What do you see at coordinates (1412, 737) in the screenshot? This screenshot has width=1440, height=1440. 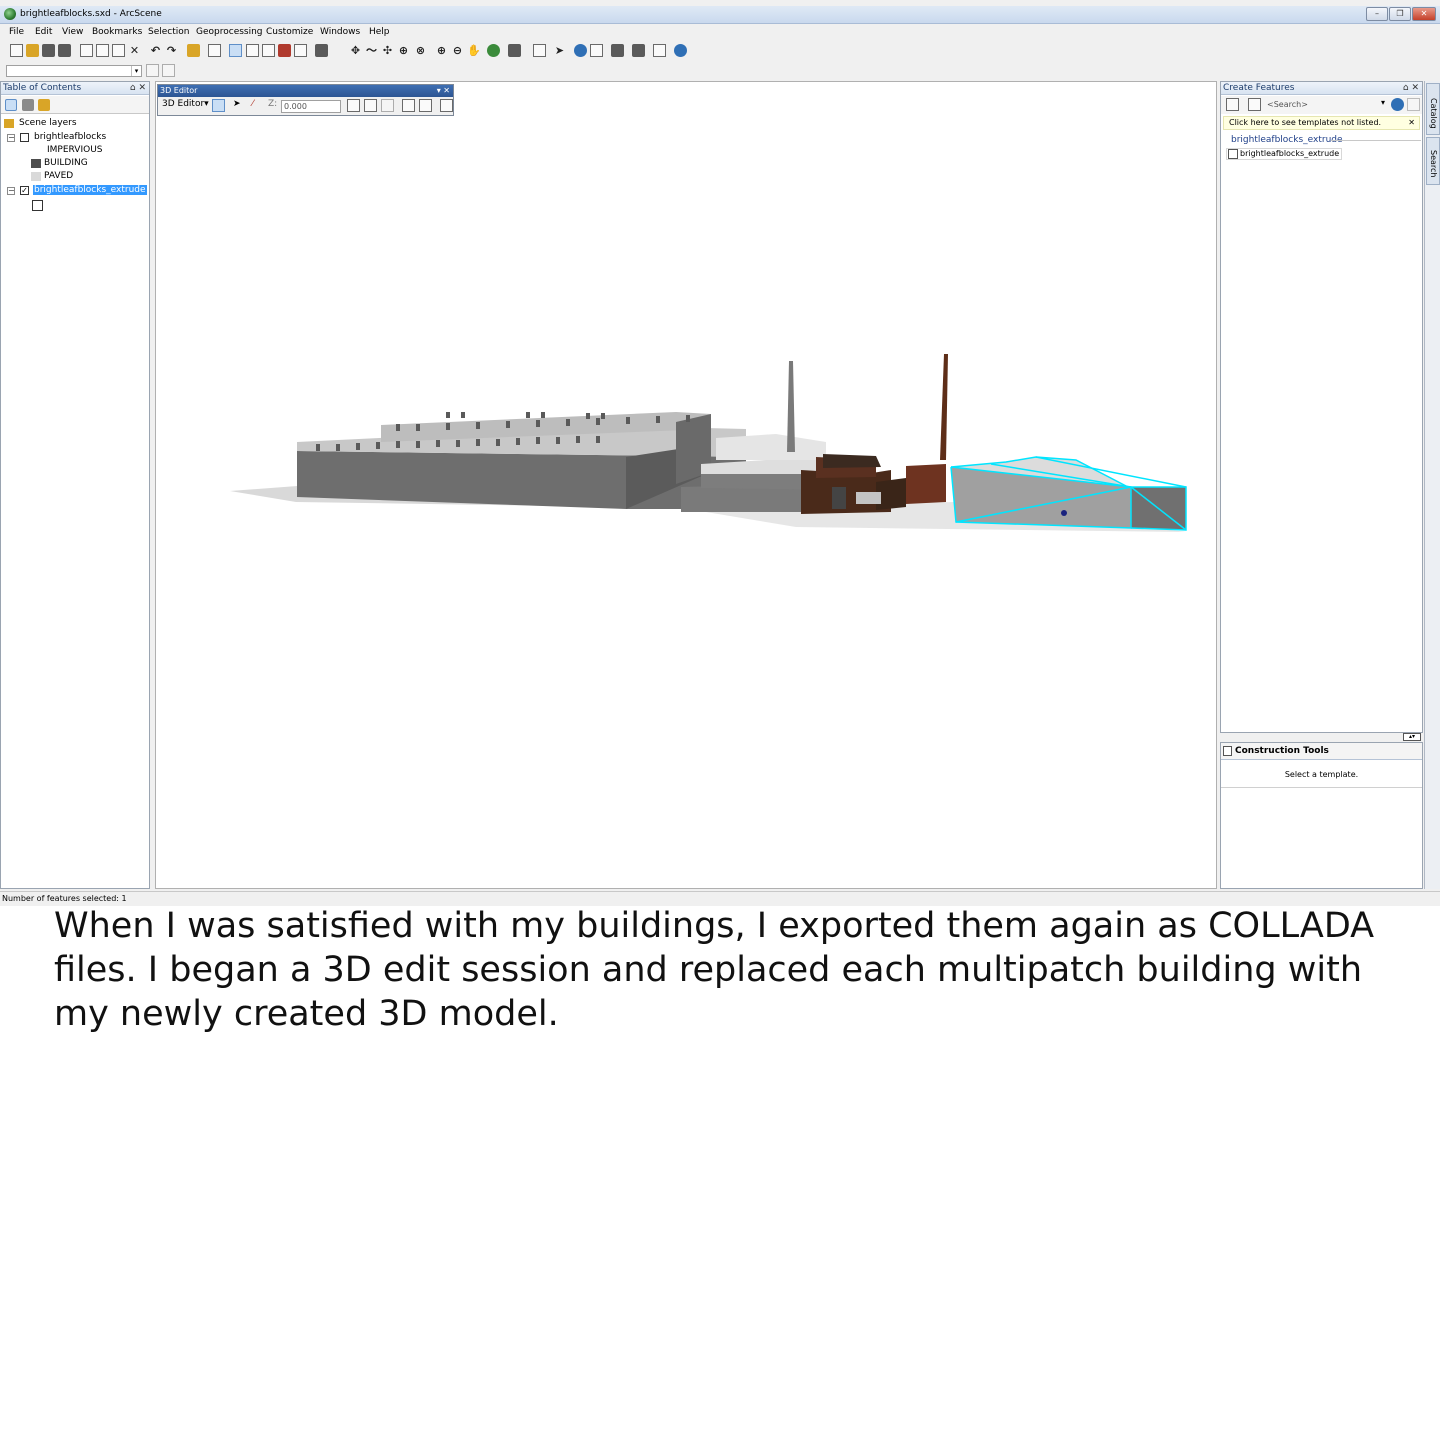 I see `toggle-construction-tools-icon: ▴▾` at bounding box center [1412, 737].